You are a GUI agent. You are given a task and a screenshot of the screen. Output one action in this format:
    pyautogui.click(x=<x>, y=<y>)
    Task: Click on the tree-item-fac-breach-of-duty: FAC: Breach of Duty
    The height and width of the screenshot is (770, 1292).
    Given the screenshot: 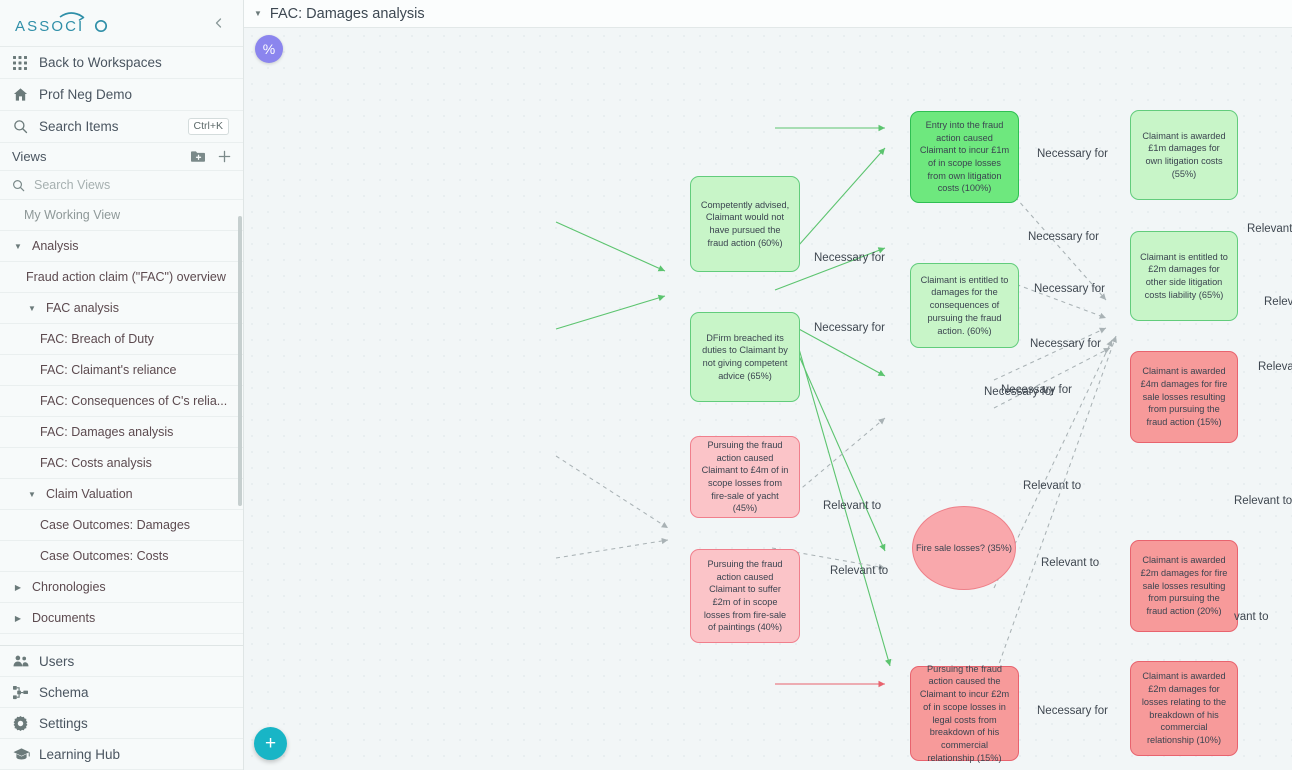 What is the action you would take?
    pyautogui.click(x=121, y=339)
    